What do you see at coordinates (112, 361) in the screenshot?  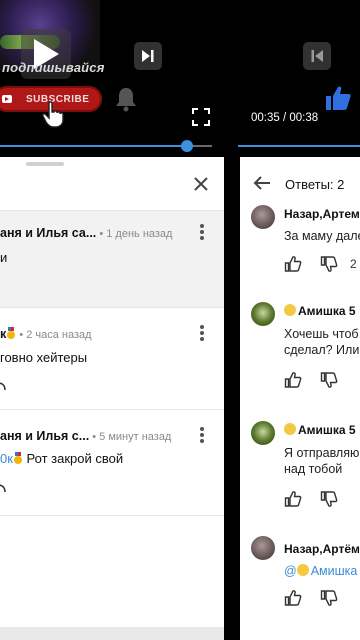 I see `comment-item: к • 2 часа назад говно хейтеры` at bounding box center [112, 361].